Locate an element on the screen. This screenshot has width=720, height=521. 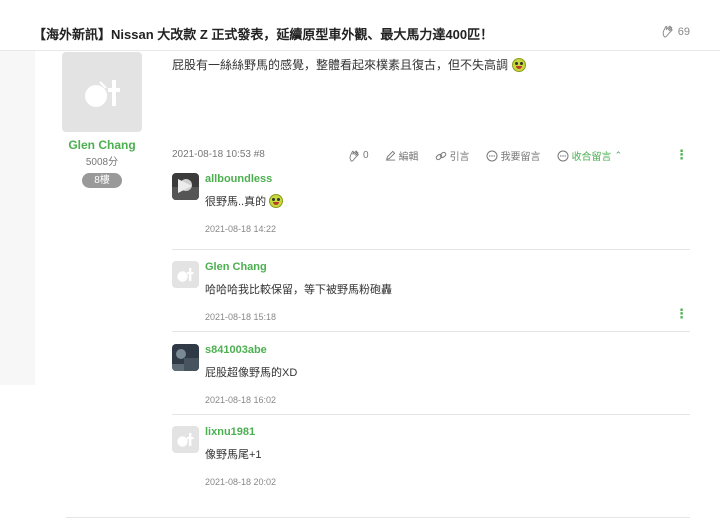
like-count: 0 is located at coordinates (366, 155).